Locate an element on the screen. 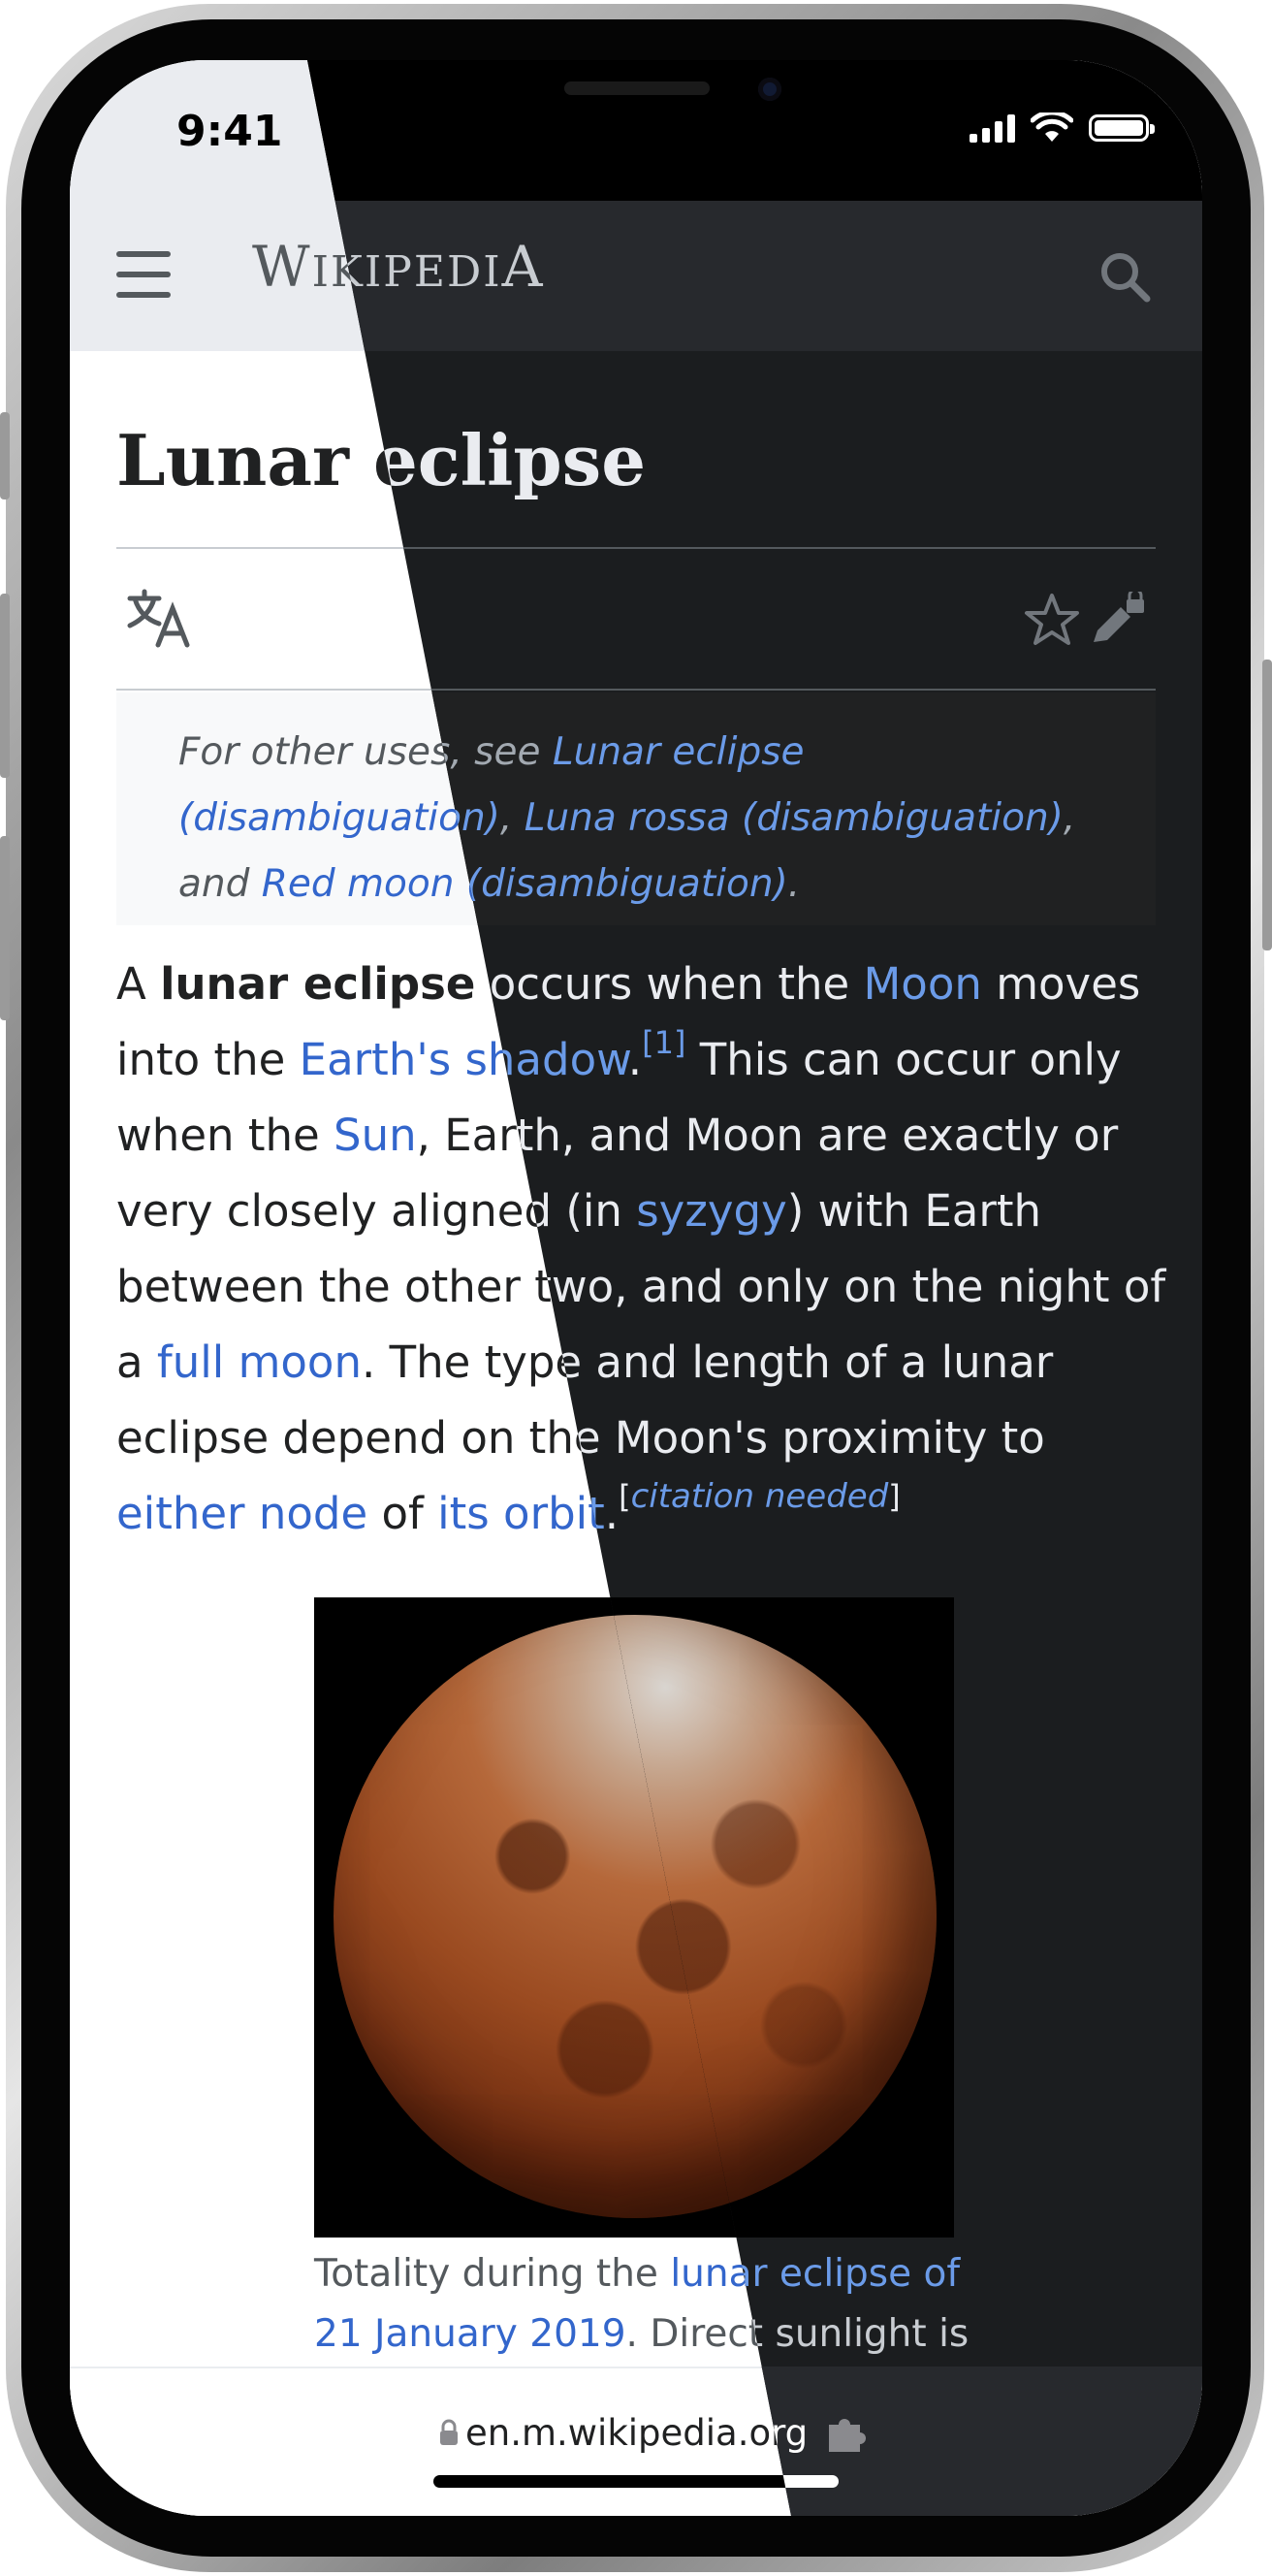 Image resolution: width=1272 pixels, height=2576 pixels. watch-star-icon is located at coordinates (1052, 620).